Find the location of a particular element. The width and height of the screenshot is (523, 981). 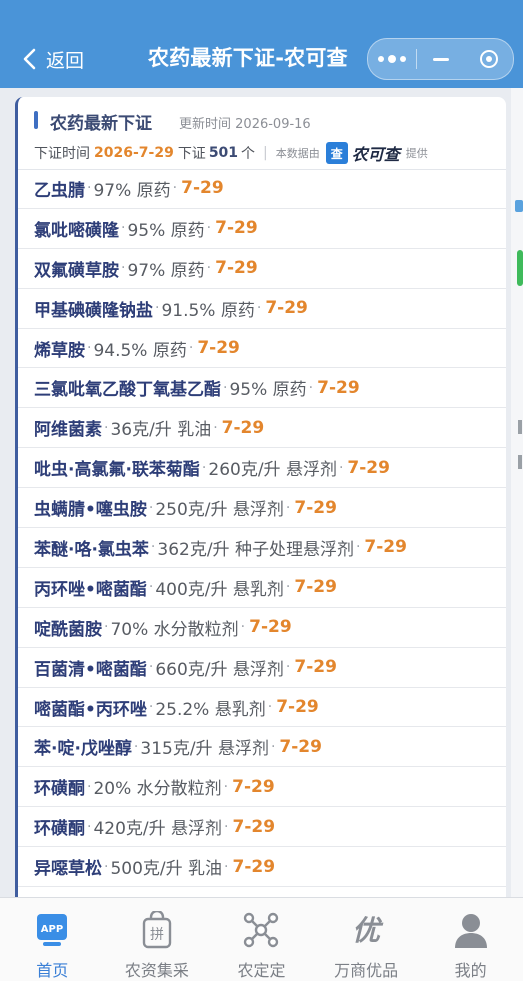

updated-time: 更新时间 2026-09-16 is located at coordinates (245, 122).